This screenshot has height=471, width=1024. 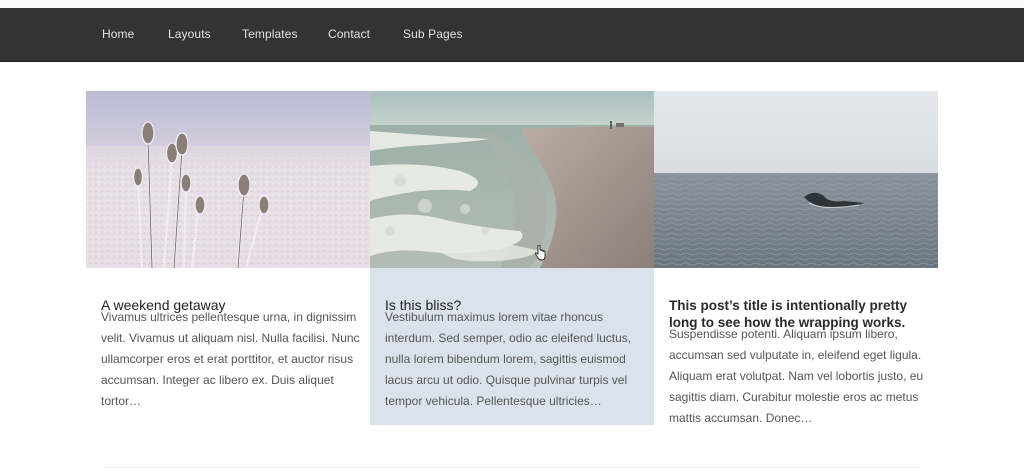 I want to click on post-image-frosted-thistles, so click(x=228, y=179).